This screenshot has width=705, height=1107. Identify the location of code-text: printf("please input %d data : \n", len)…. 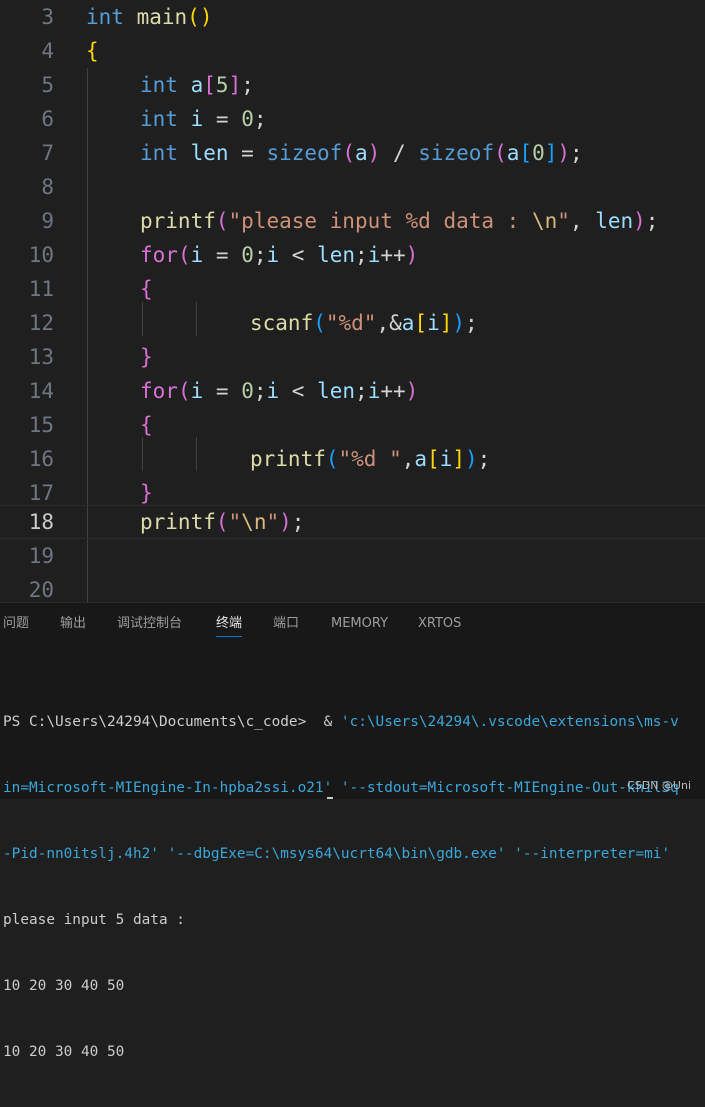
(399, 221).